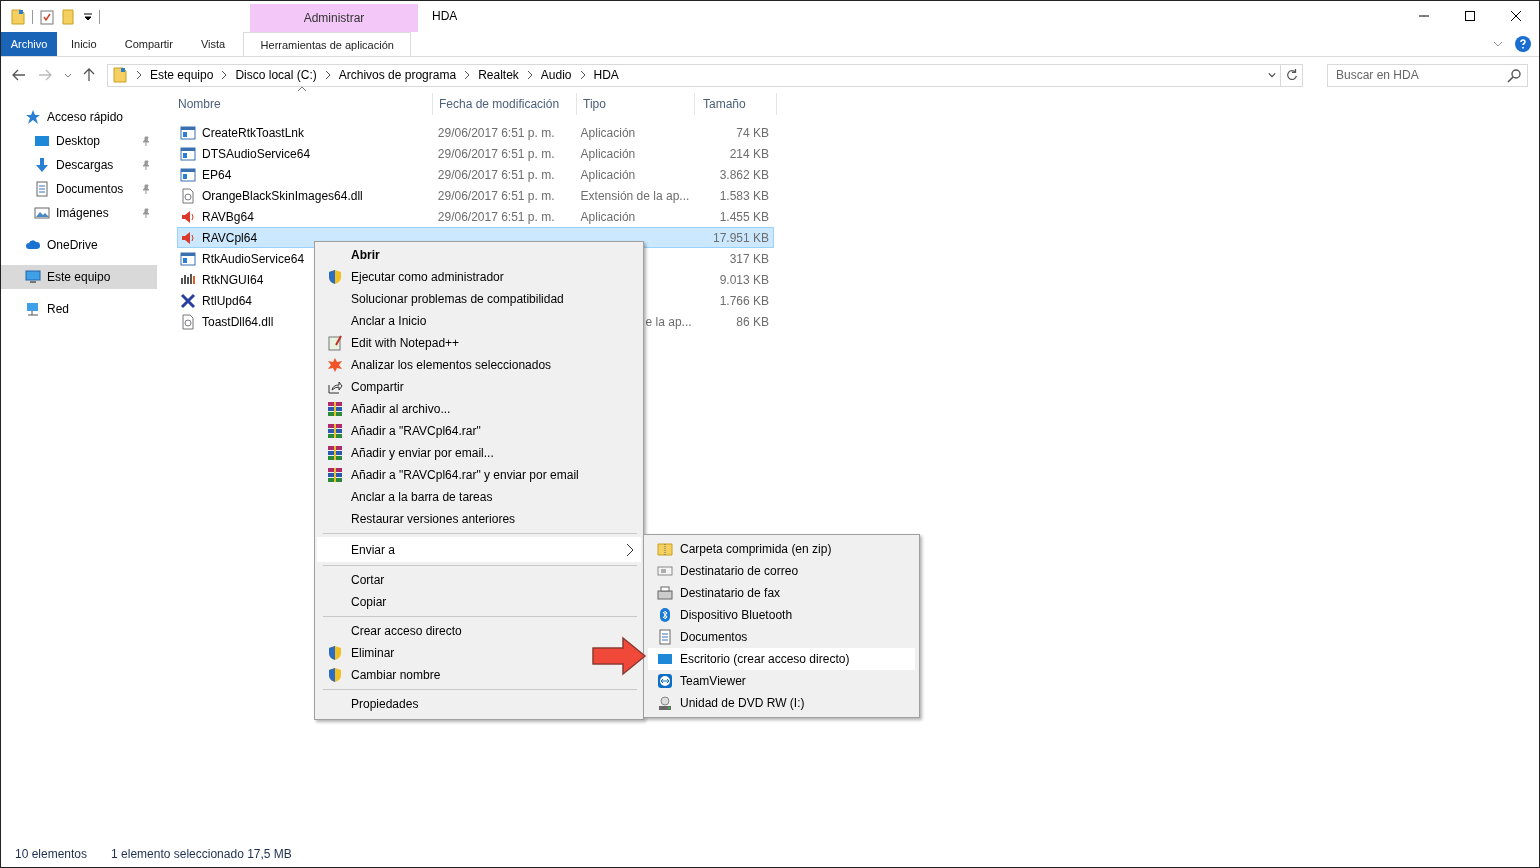 The width and height of the screenshot is (1540, 868). I want to click on size-cell: 86 KB, so click(752, 321).